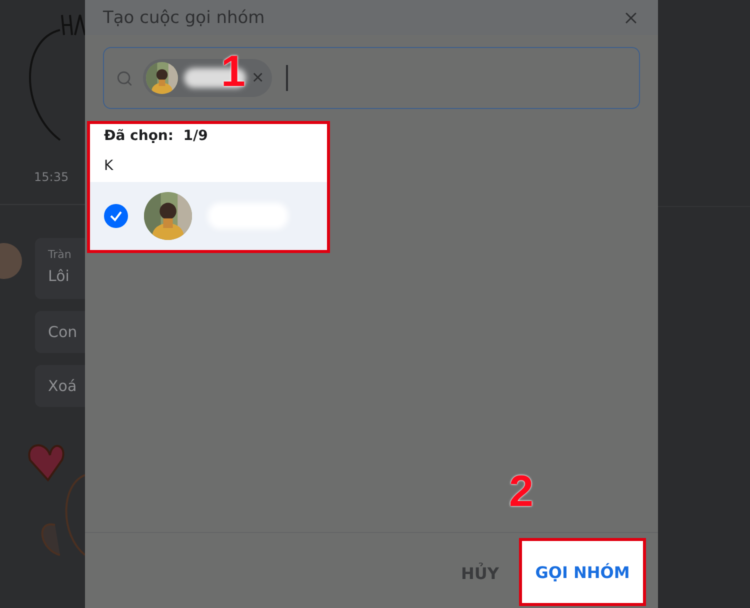 This screenshot has width=750, height=608. What do you see at coordinates (184, 18) in the screenshot?
I see `dialog-title: Tạo cuộc gọi nhóm` at bounding box center [184, 18].